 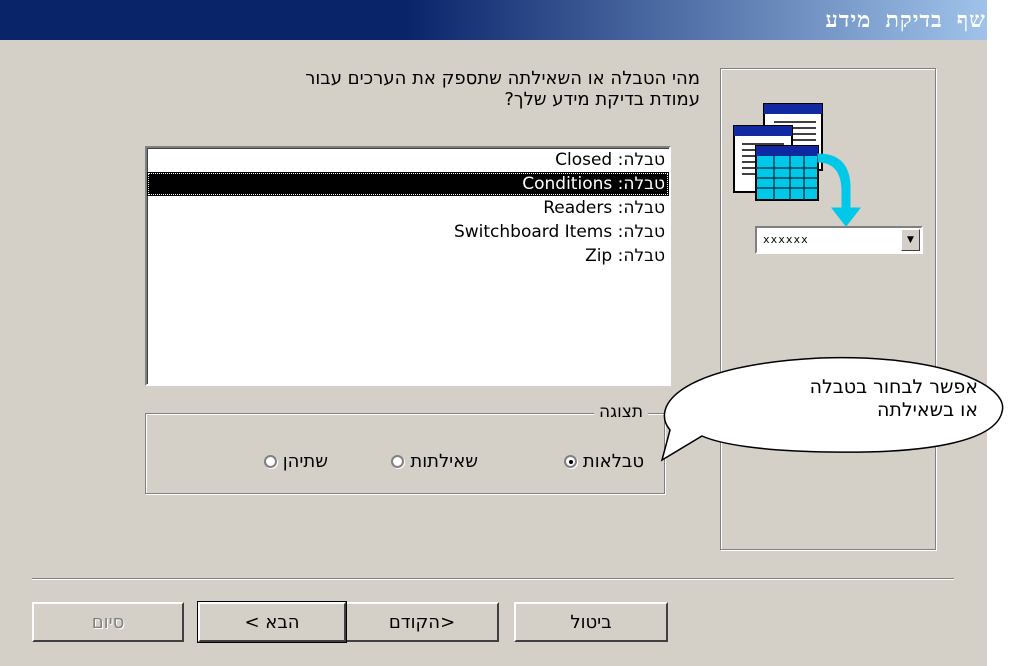 What do you see at coordinates (108, 622) in the screenshot?
I see `finish-button: סיום` at bounding box center [108, 622].